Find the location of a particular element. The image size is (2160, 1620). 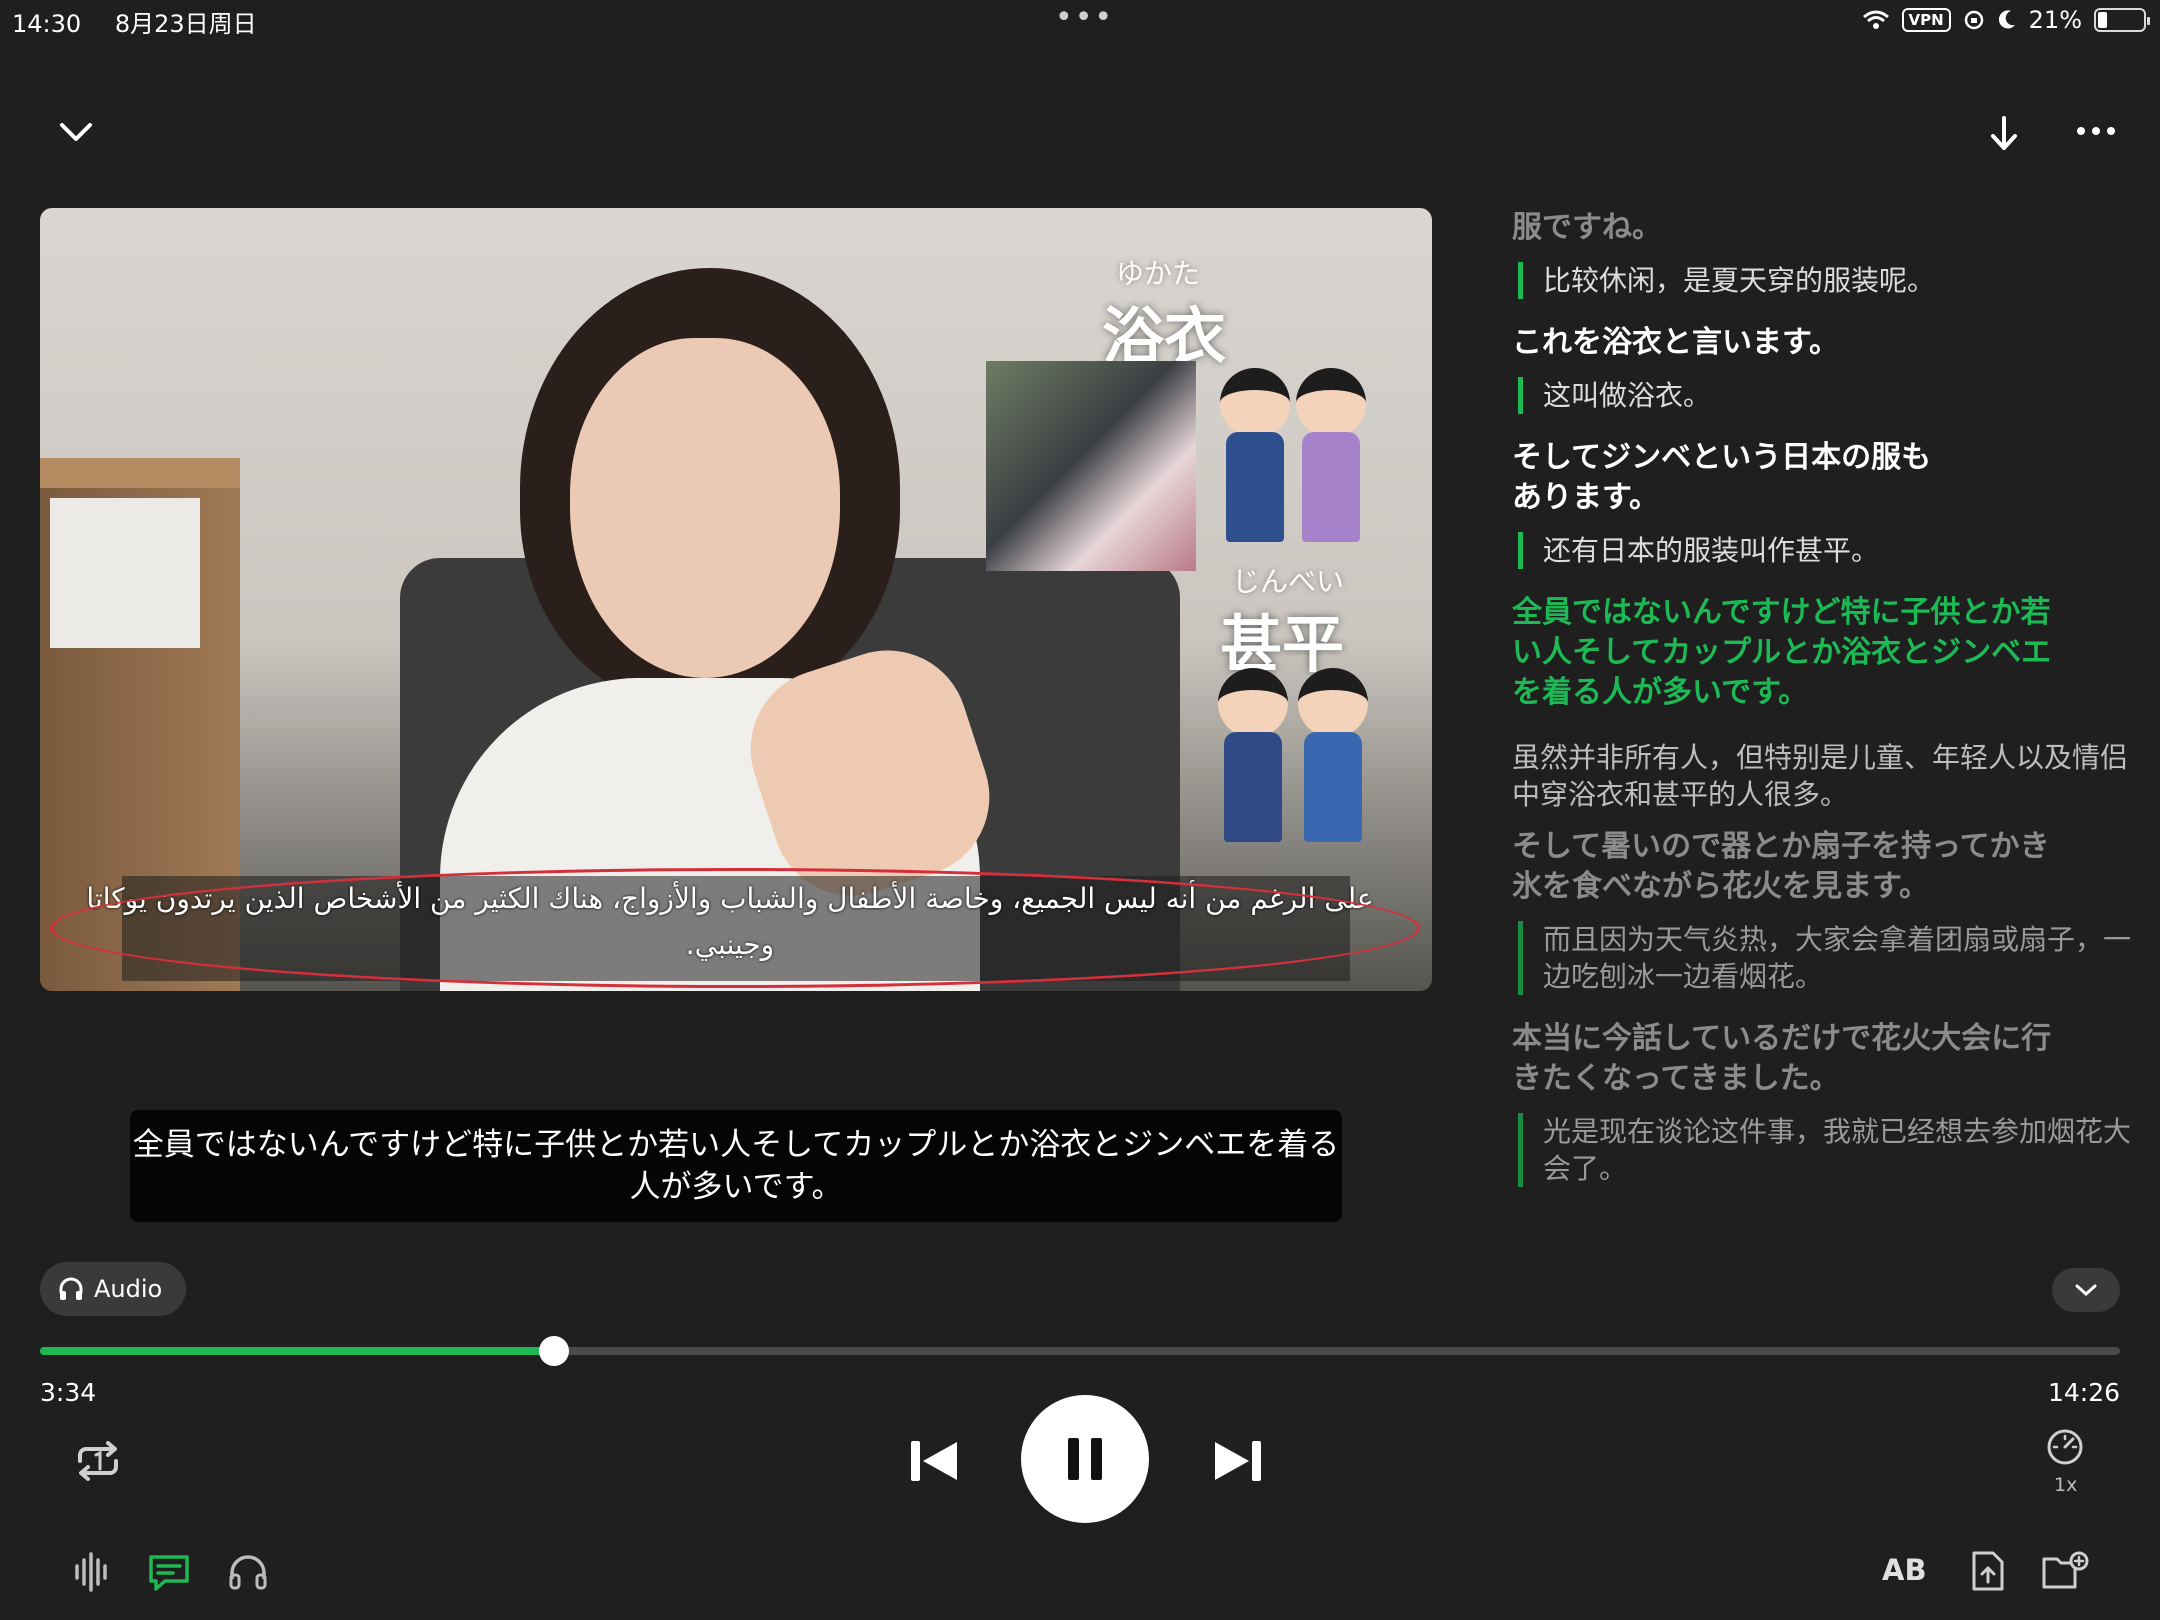

folder-add-icon is located at coordinates (2065, 1570).